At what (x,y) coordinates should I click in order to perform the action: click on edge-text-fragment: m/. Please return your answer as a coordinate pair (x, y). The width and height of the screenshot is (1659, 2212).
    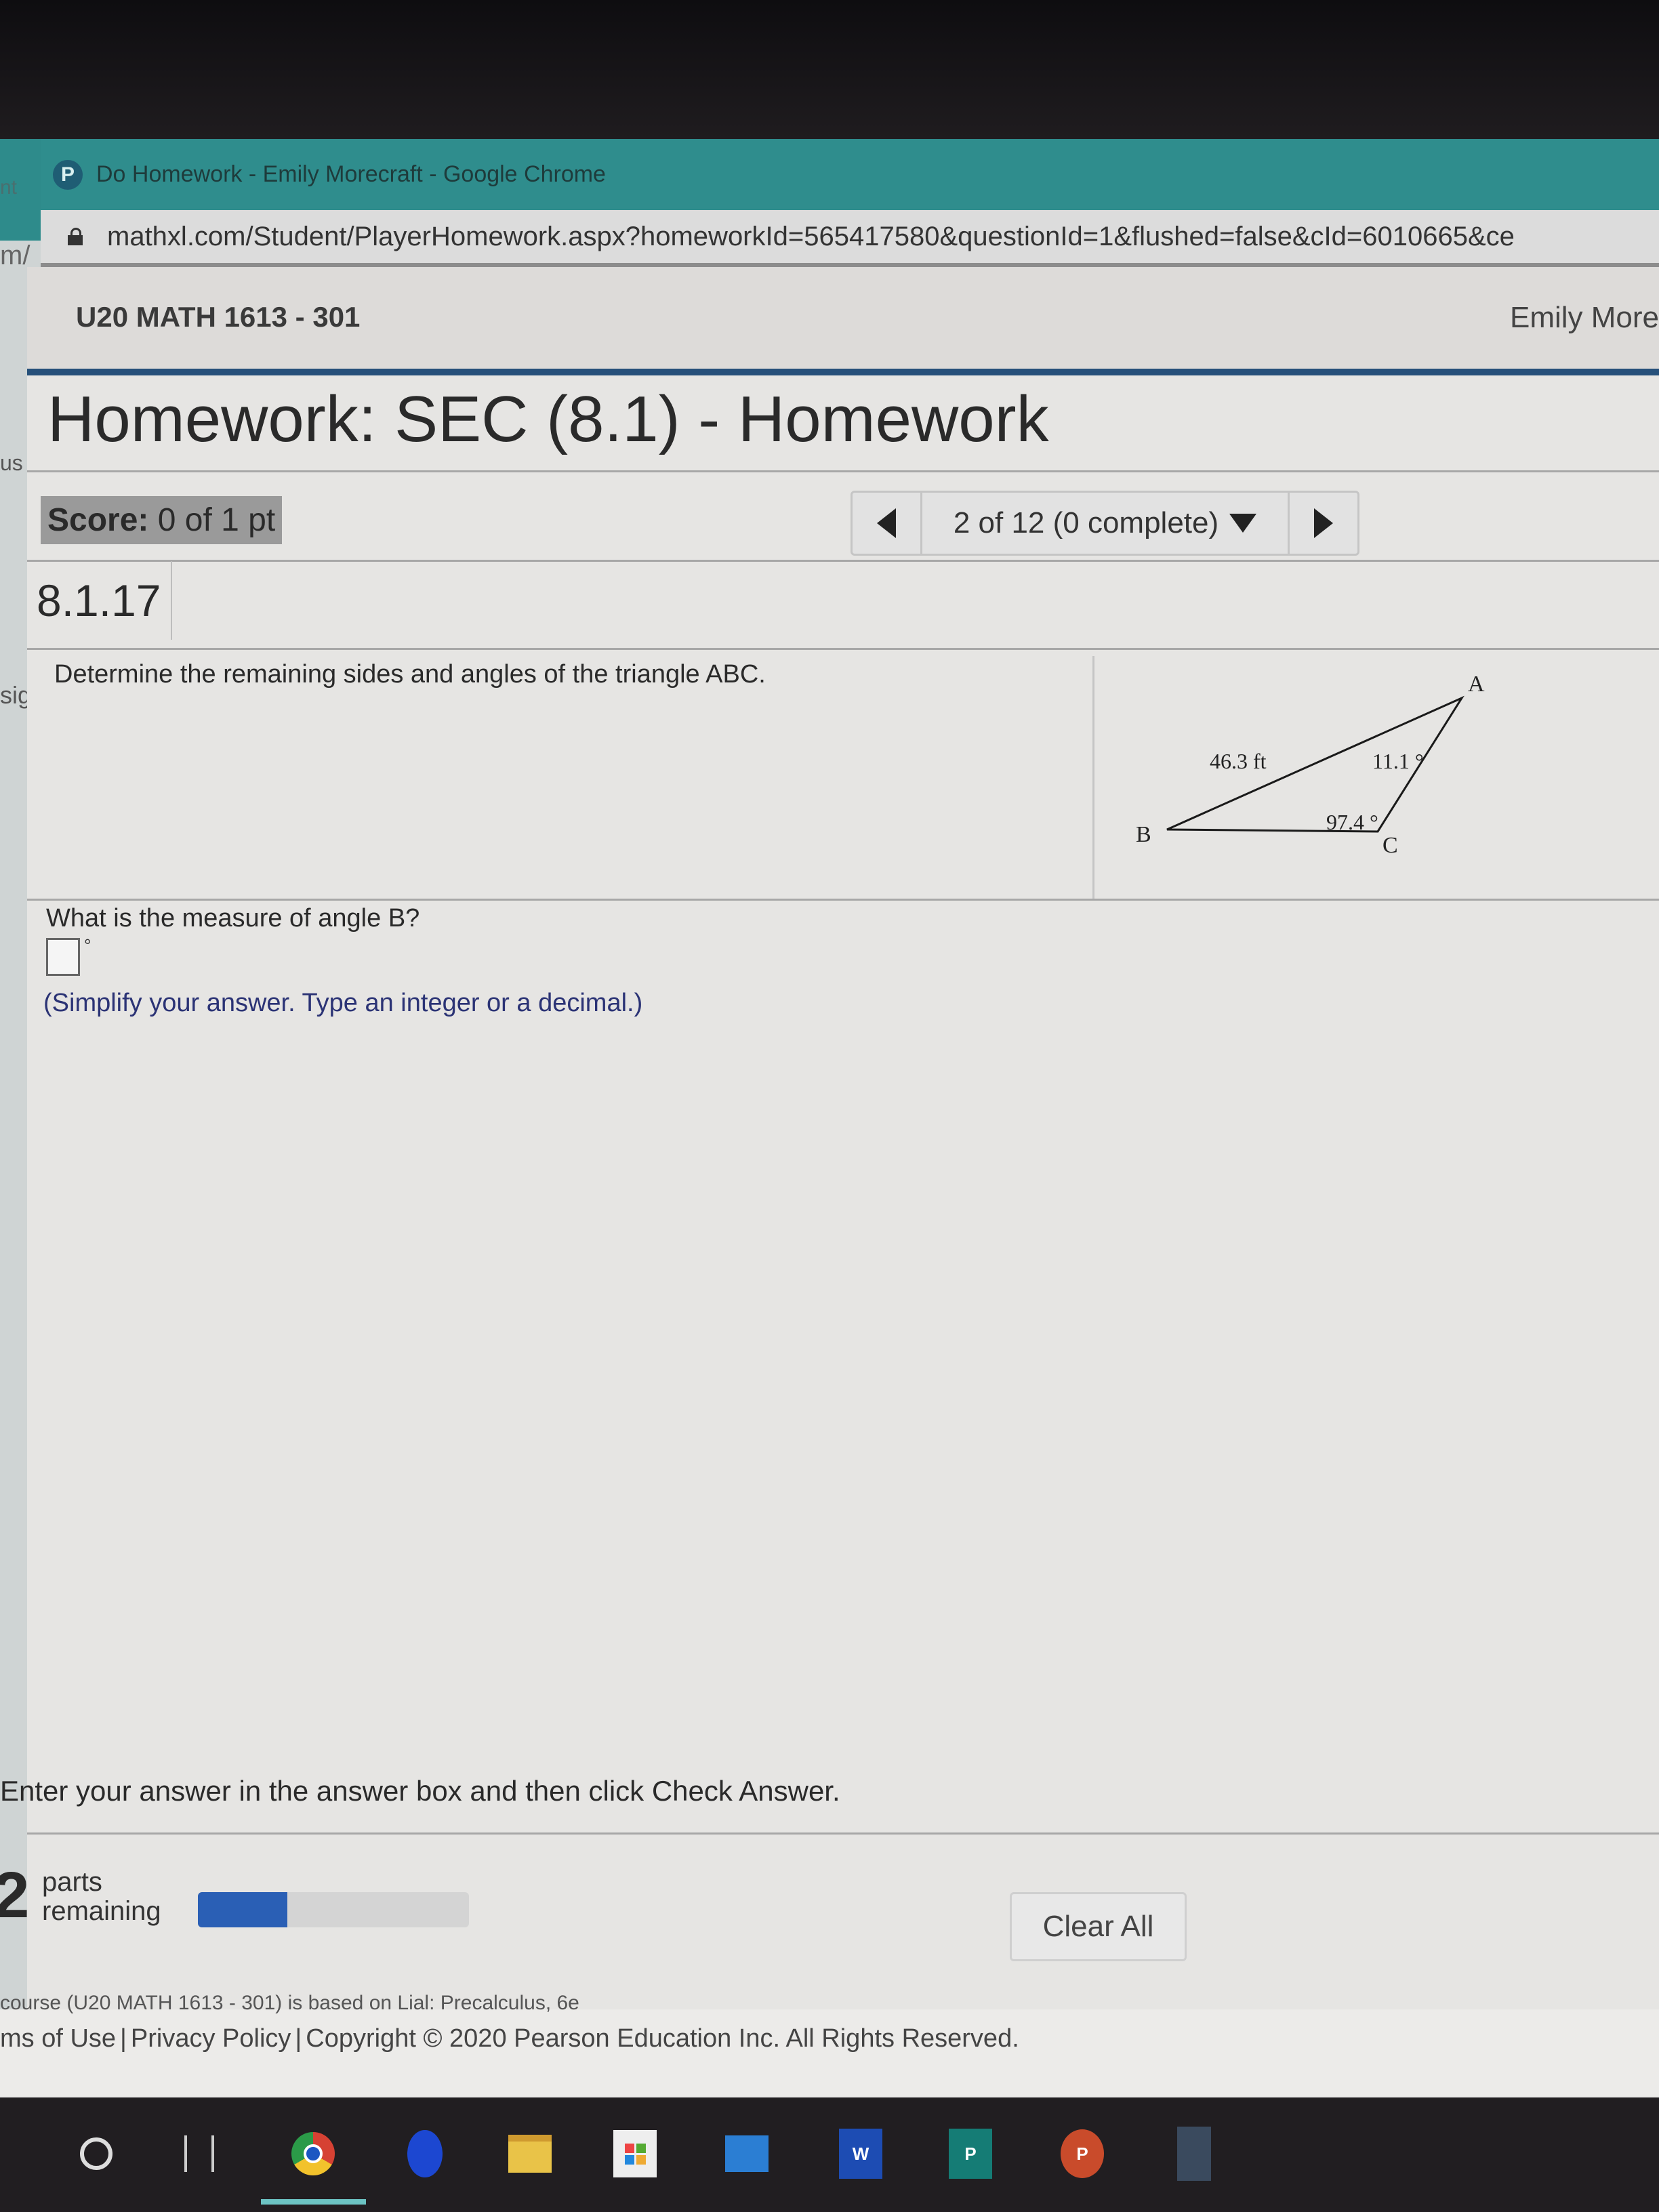
    Looking at the image, I should click on (15, 255).